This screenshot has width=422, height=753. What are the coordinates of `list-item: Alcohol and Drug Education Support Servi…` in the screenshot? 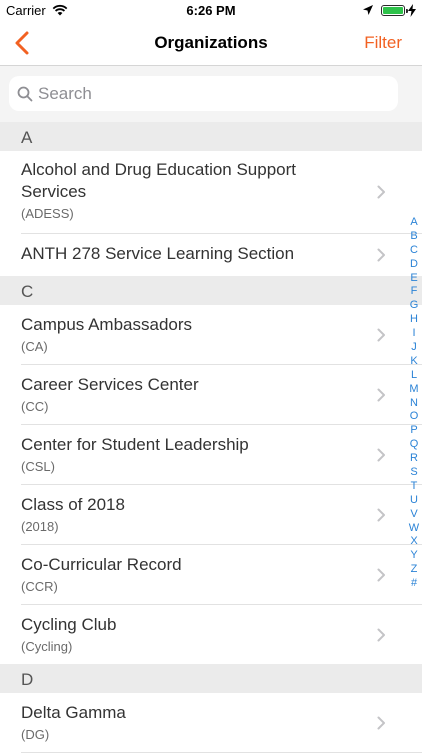 It's located at (221, 192).